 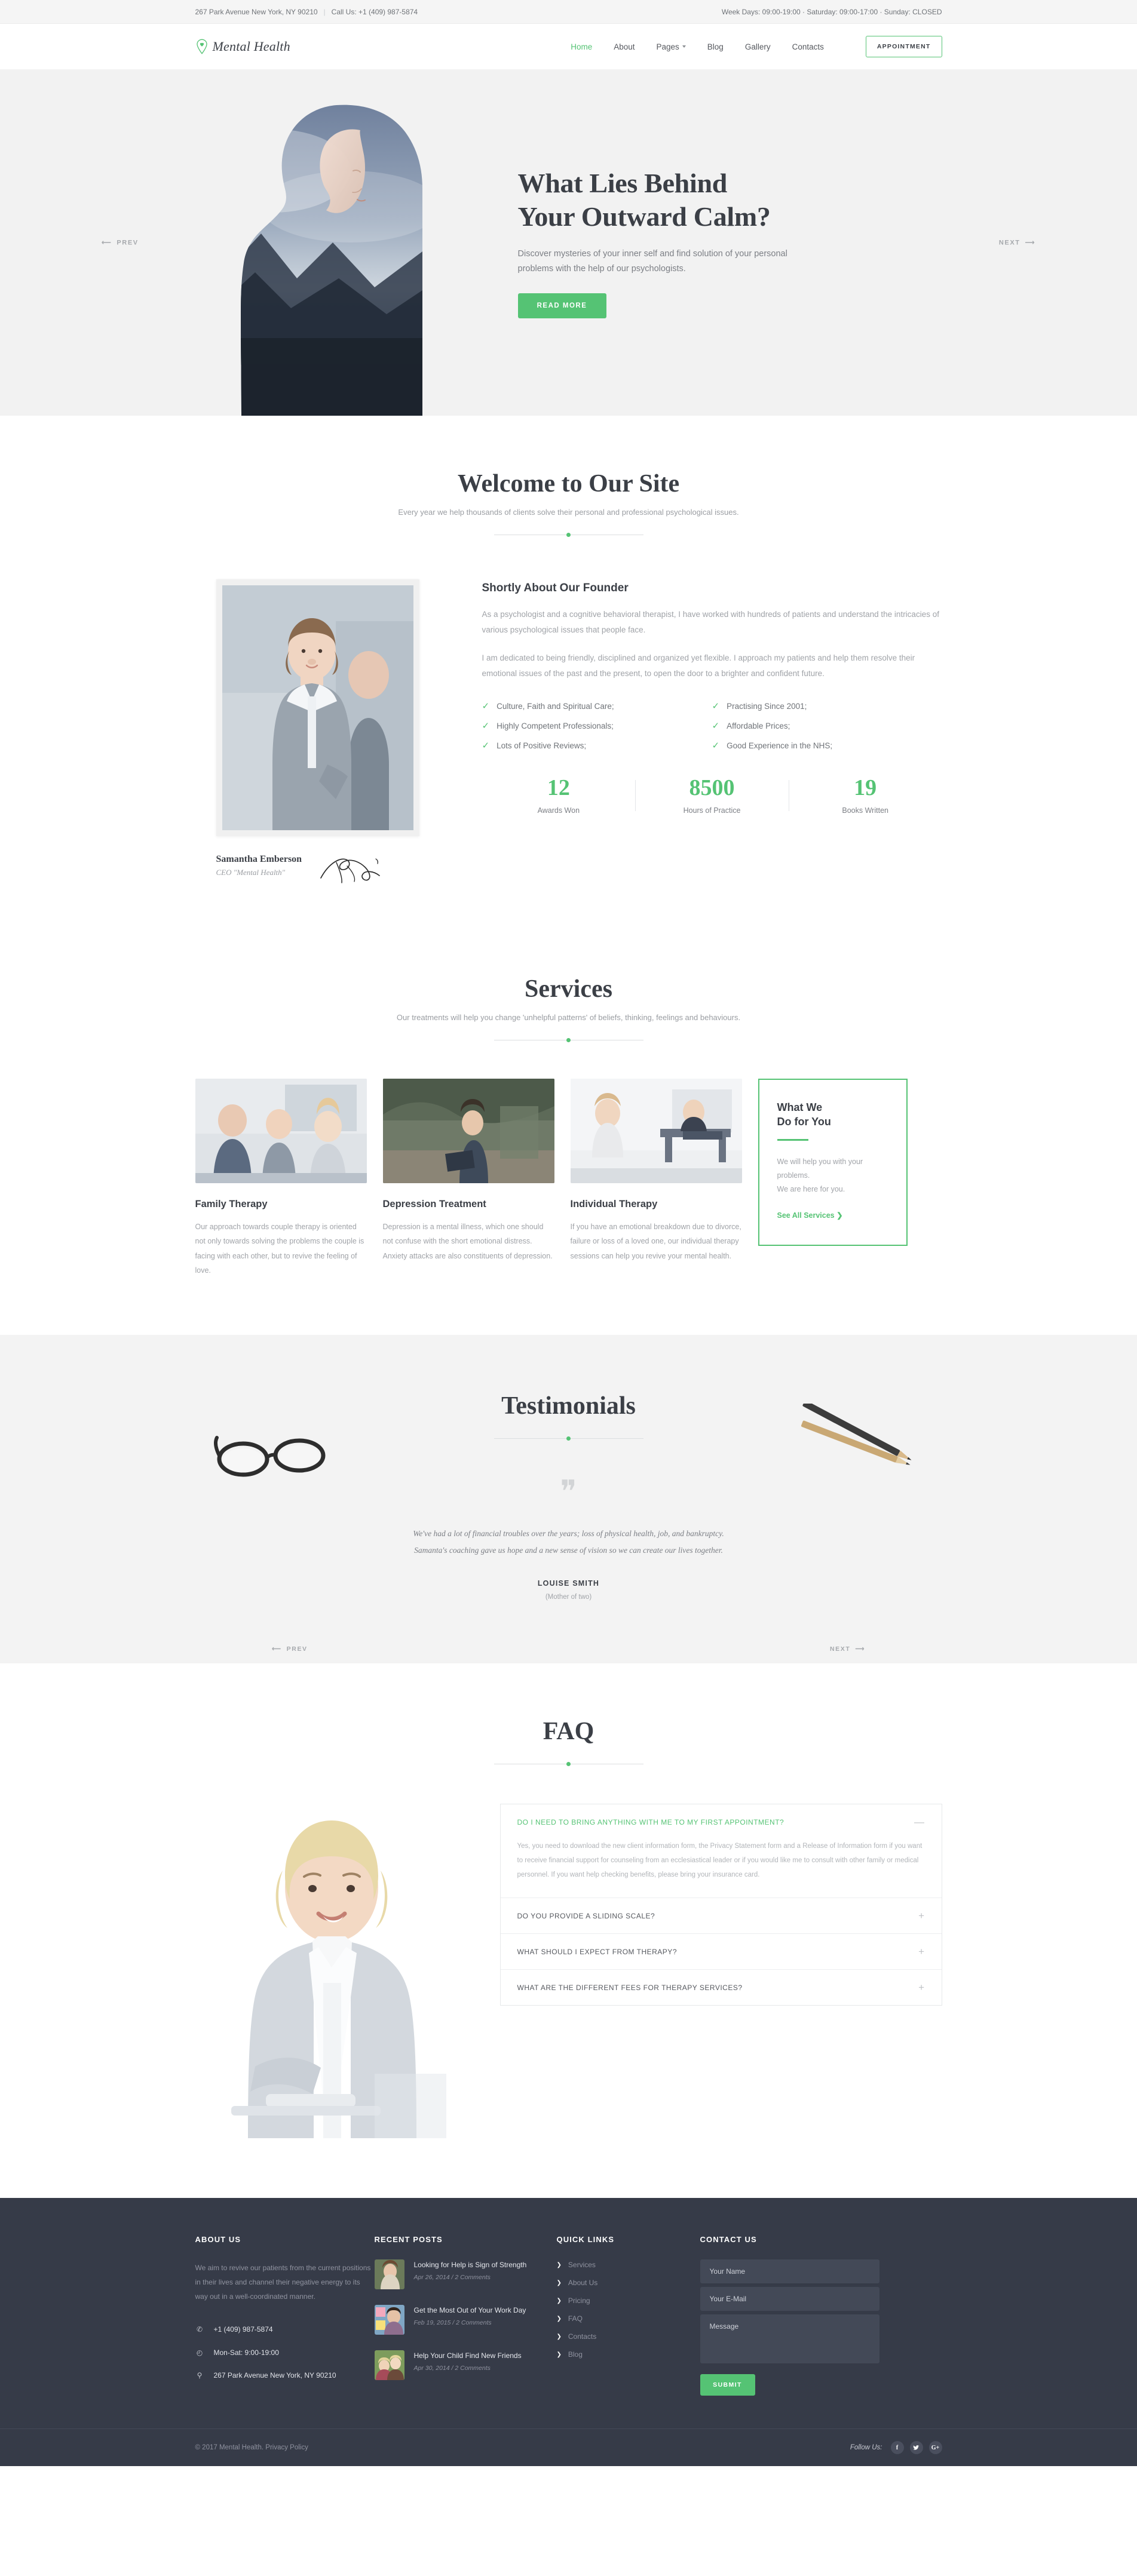 What do you see at coordinates (285, 2375) in the screenshot?
I see `footer-address-row: ⚲ 267 Park Avenue New York, NY 90210` at bounding box center [285, 2375].